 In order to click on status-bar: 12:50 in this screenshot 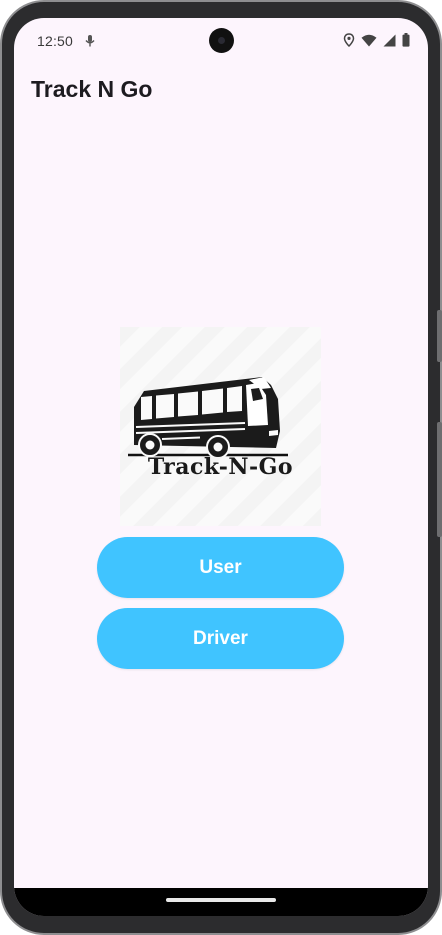, I will do `click(221, 41)`.